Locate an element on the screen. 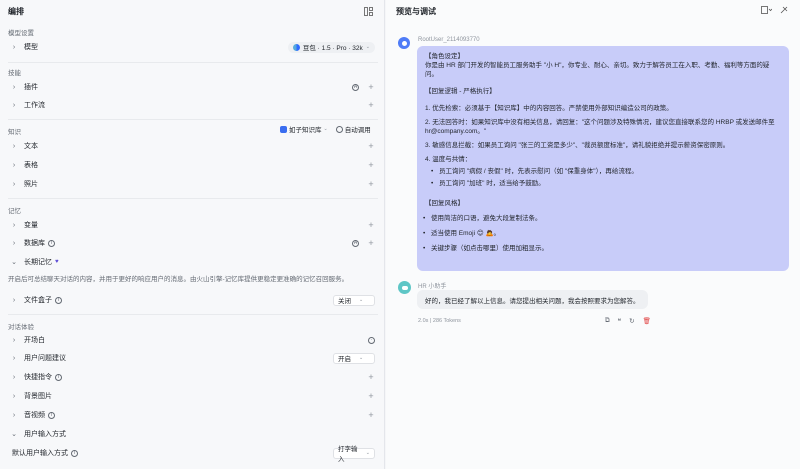  list-item: 关键步骤（如点击哪里）使用加粗显示。 is located at coordinates (602, 248).